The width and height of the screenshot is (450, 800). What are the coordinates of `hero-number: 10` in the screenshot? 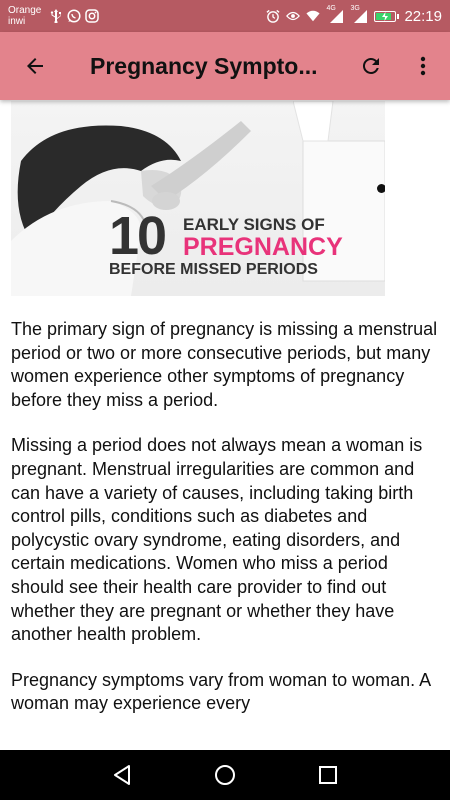 It's located at (138, 236).